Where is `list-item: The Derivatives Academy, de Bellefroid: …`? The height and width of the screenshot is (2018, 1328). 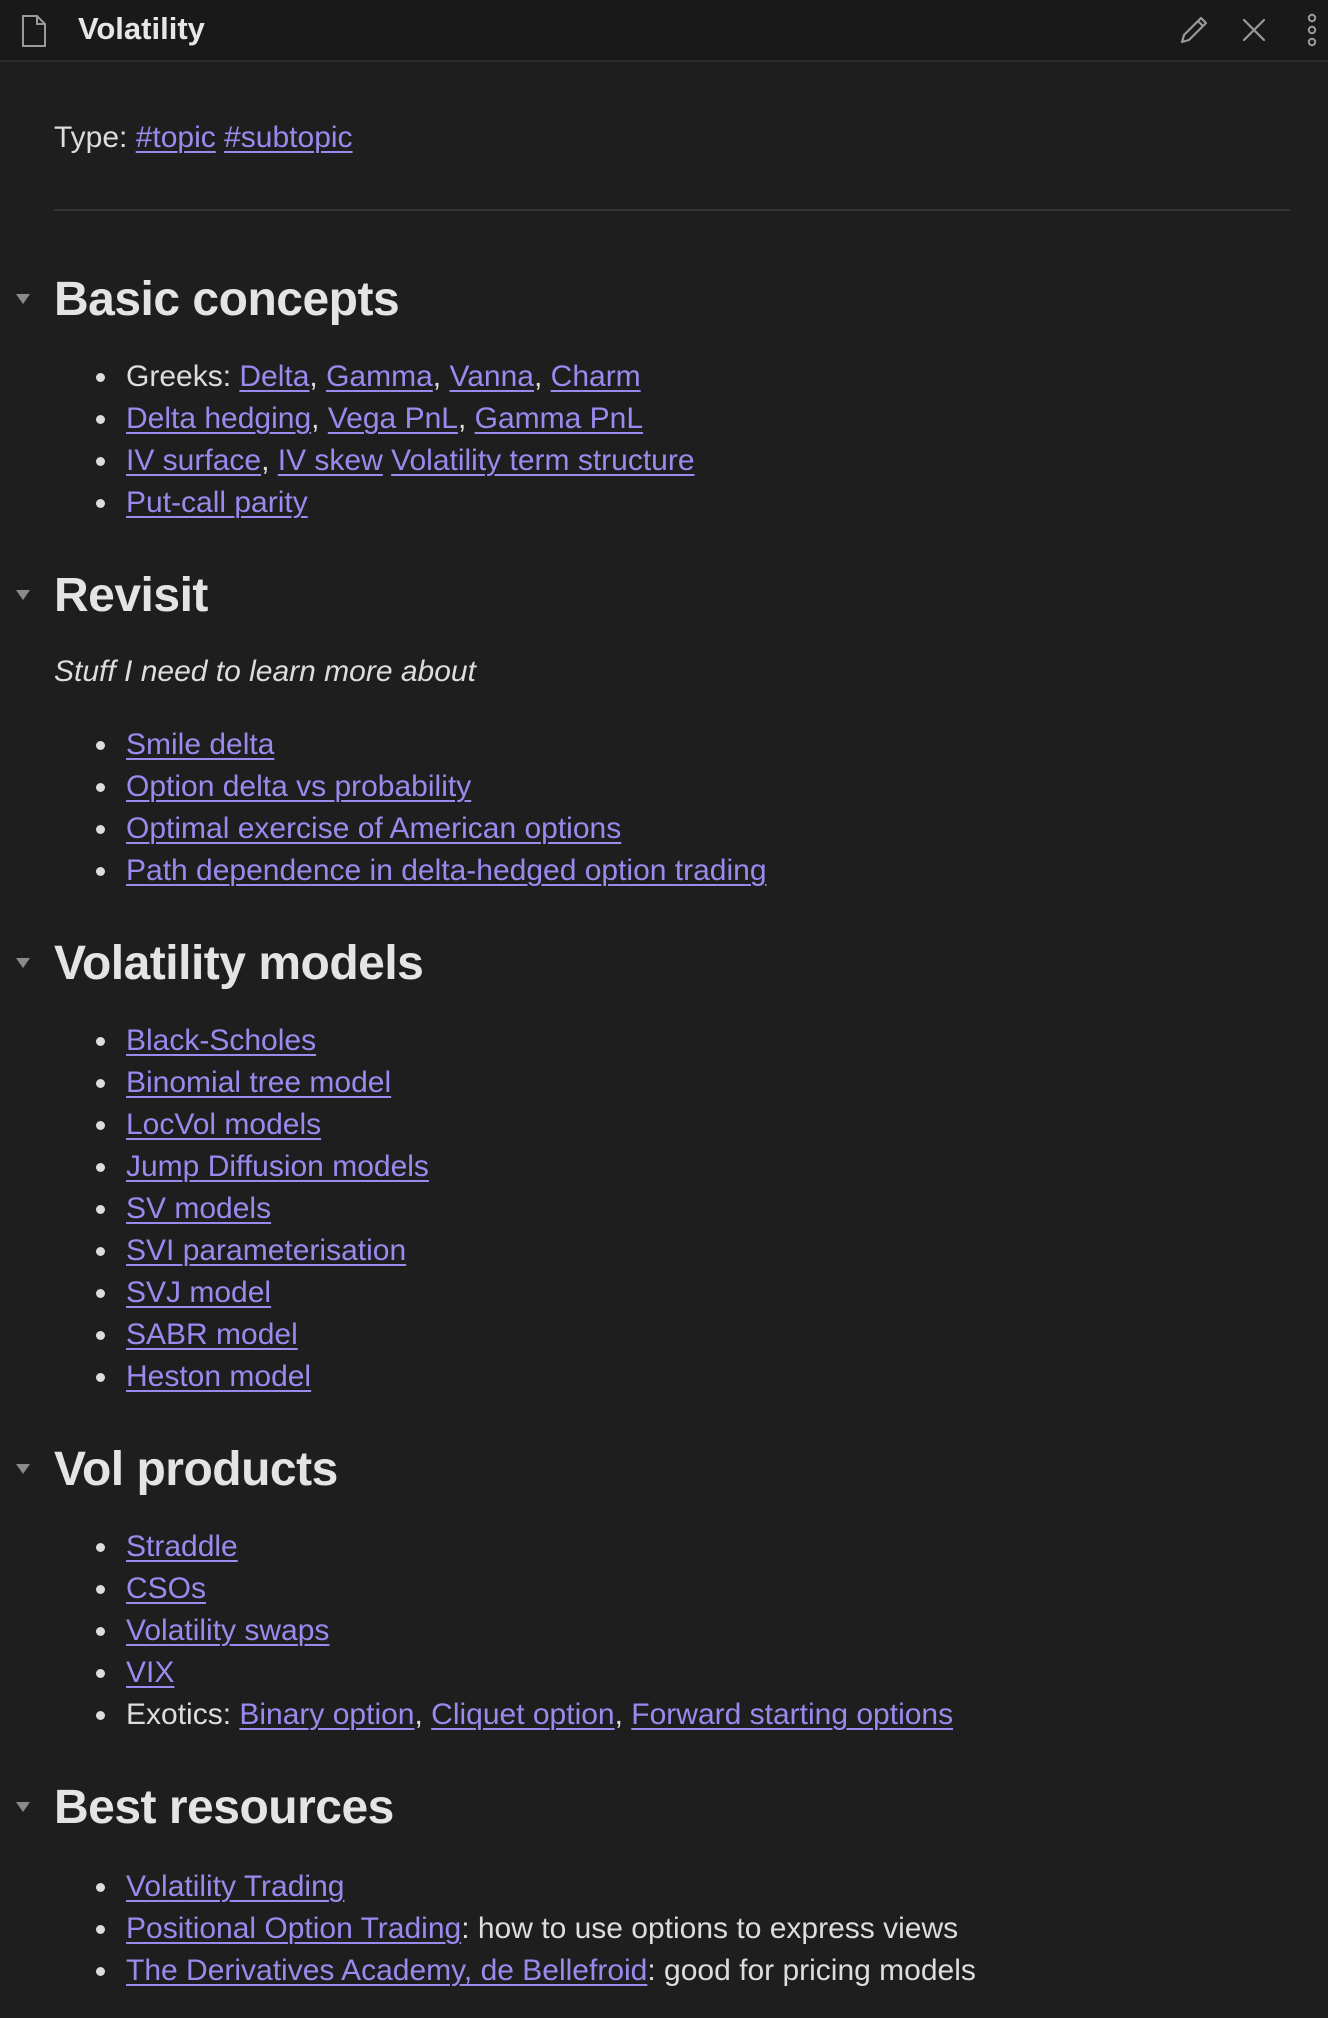
list-item: The Derivatives Academy, de Bellefroid: … is located at coordinates (488, 1971).